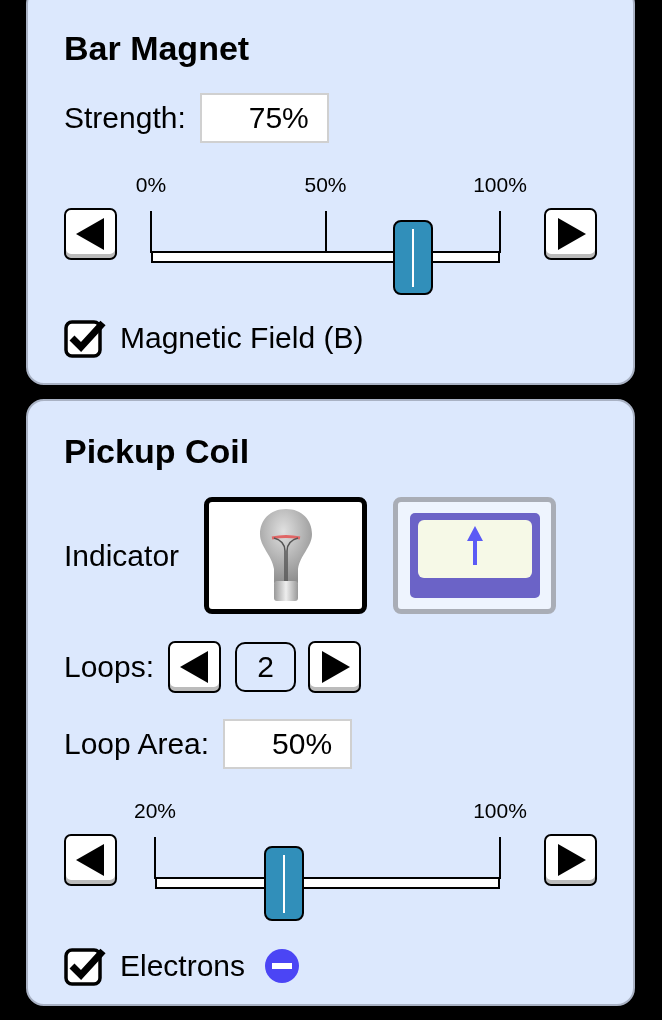 The image size is (662, 1020). Describe the element at coordinates (137, 744) in the screenshot. I see `loop-area-label: Loop Area:` at that location.